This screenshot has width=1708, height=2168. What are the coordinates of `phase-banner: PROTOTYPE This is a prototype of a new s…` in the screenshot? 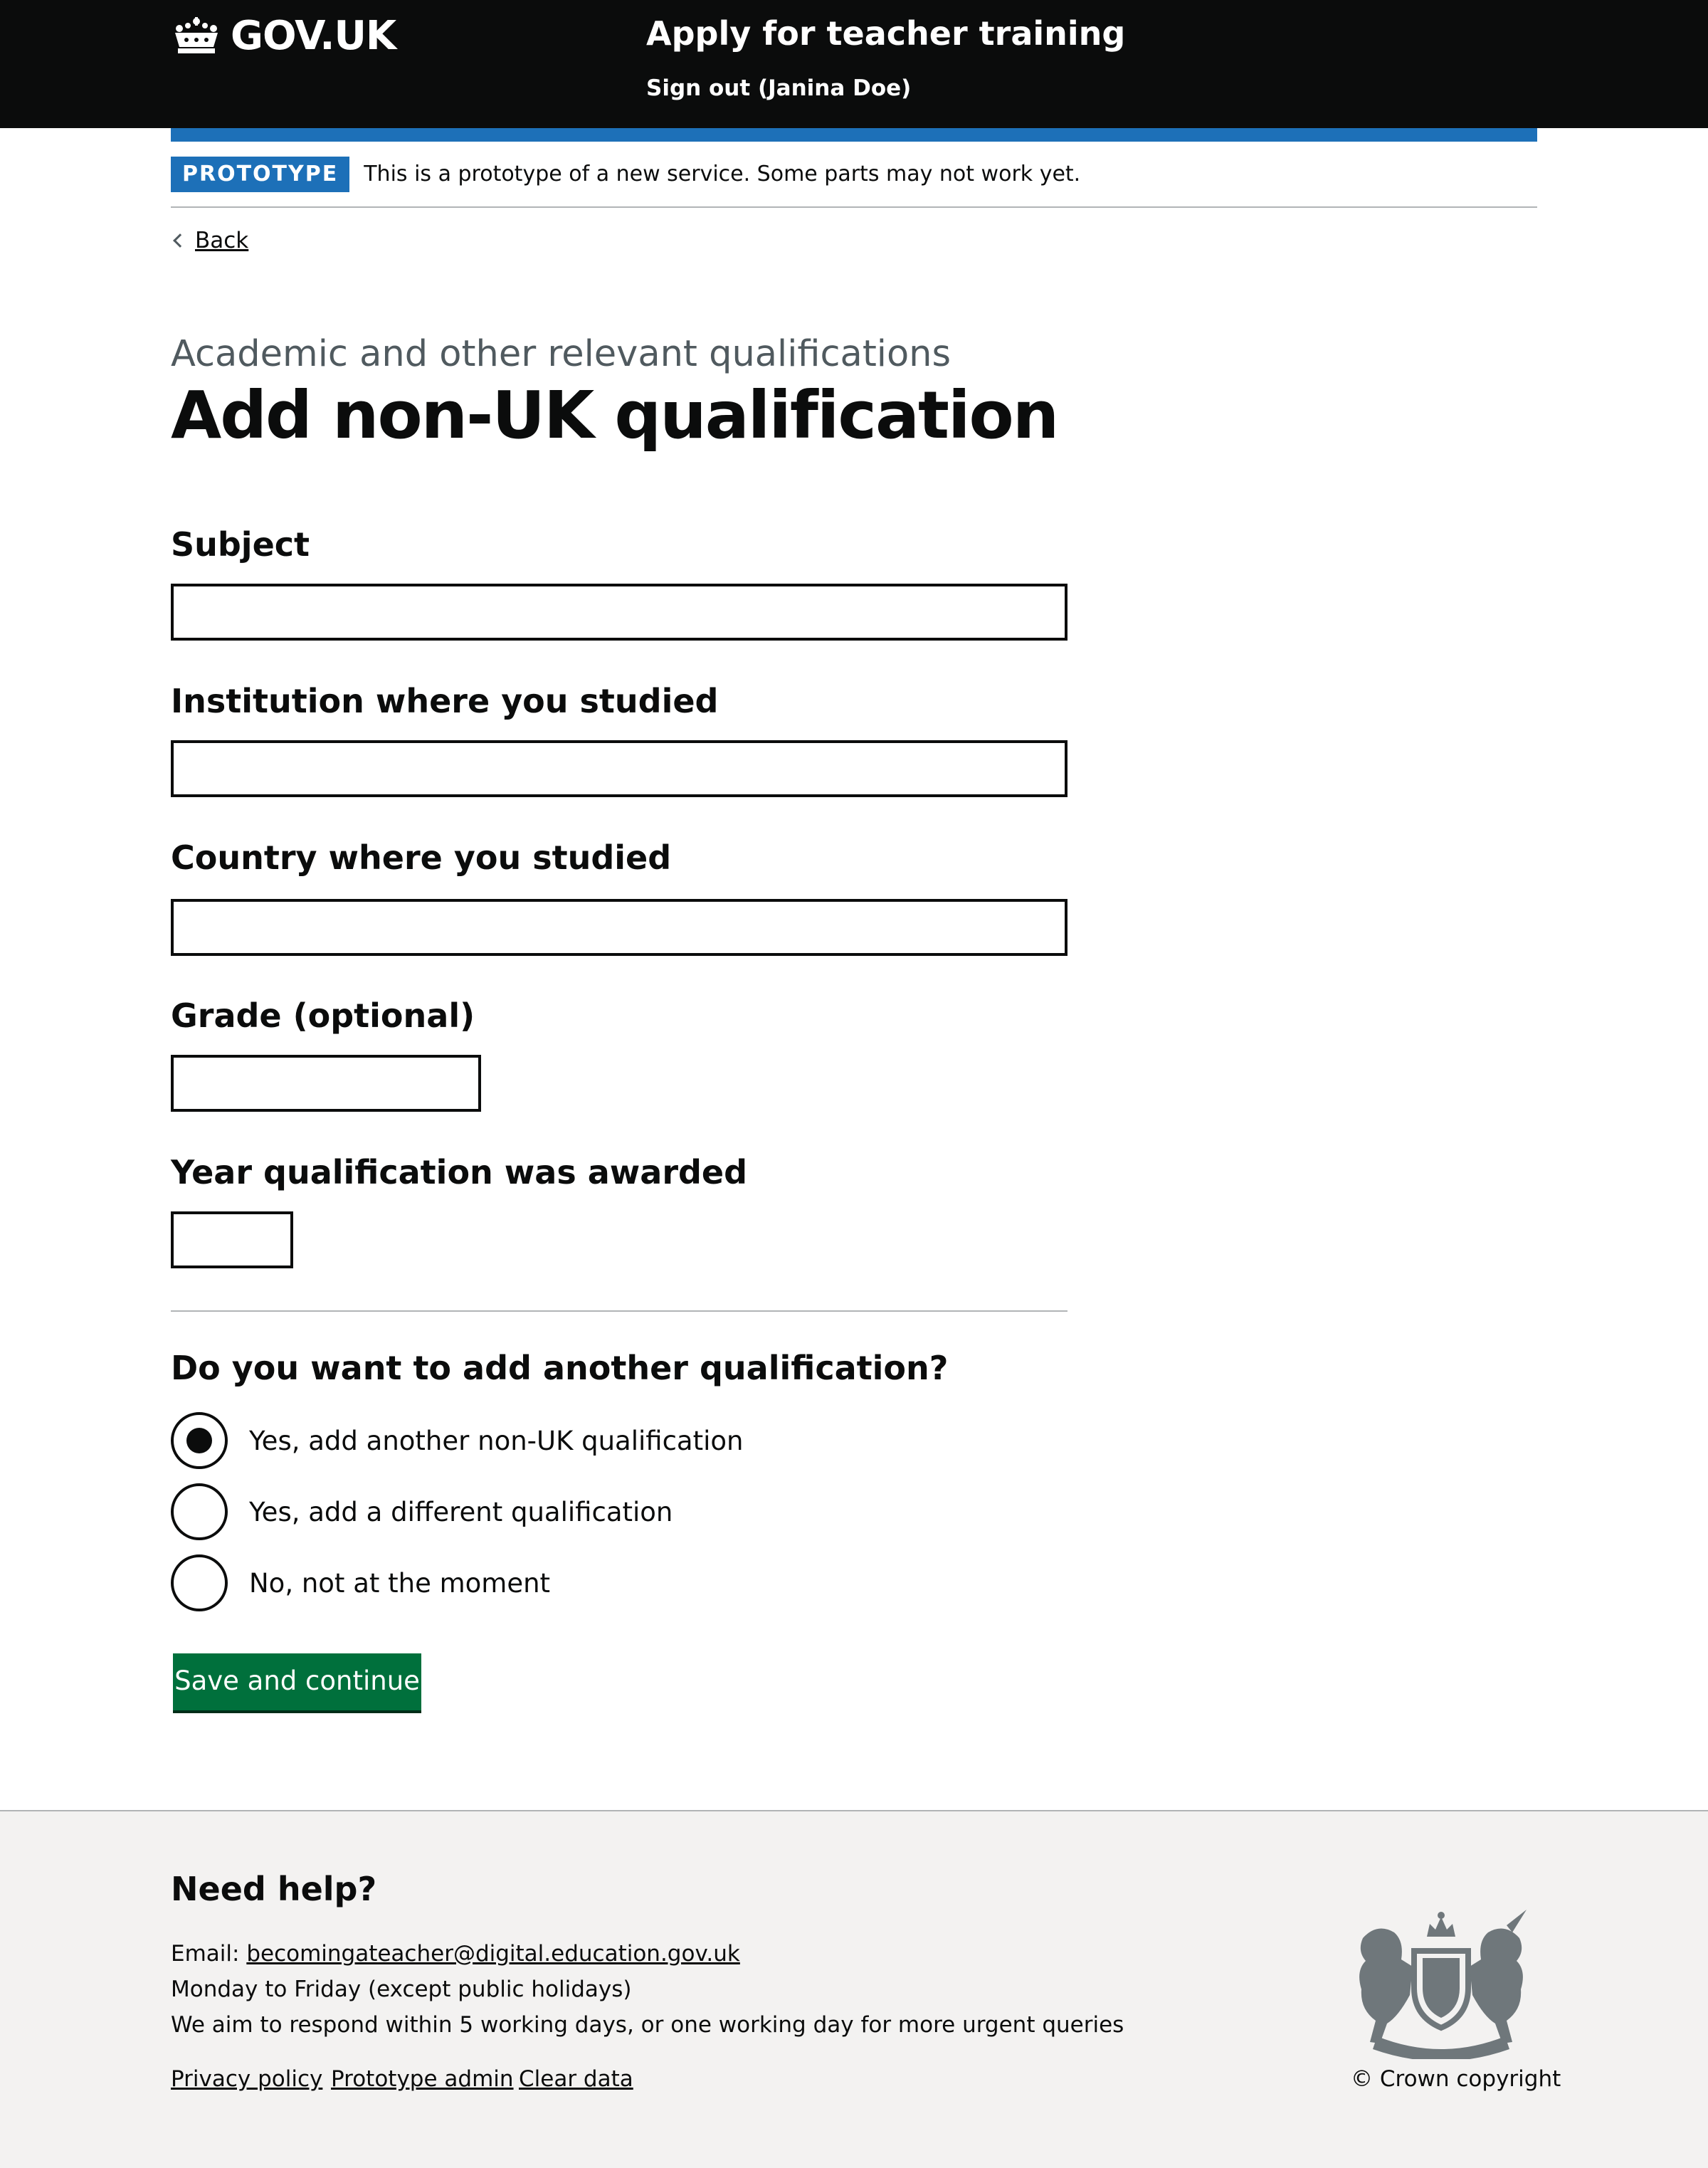 It's located at (854, 182).